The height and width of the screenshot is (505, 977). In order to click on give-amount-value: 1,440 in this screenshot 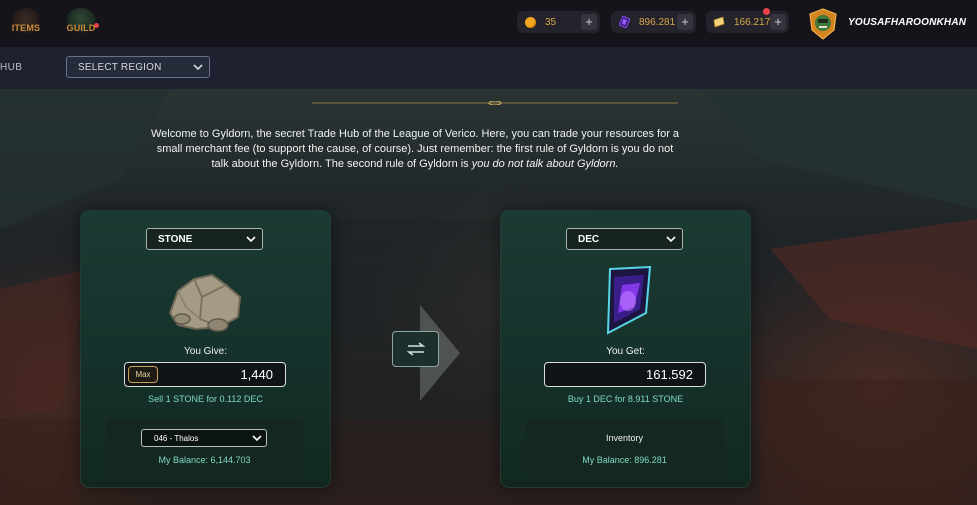, I will do `click(256, 374)`.